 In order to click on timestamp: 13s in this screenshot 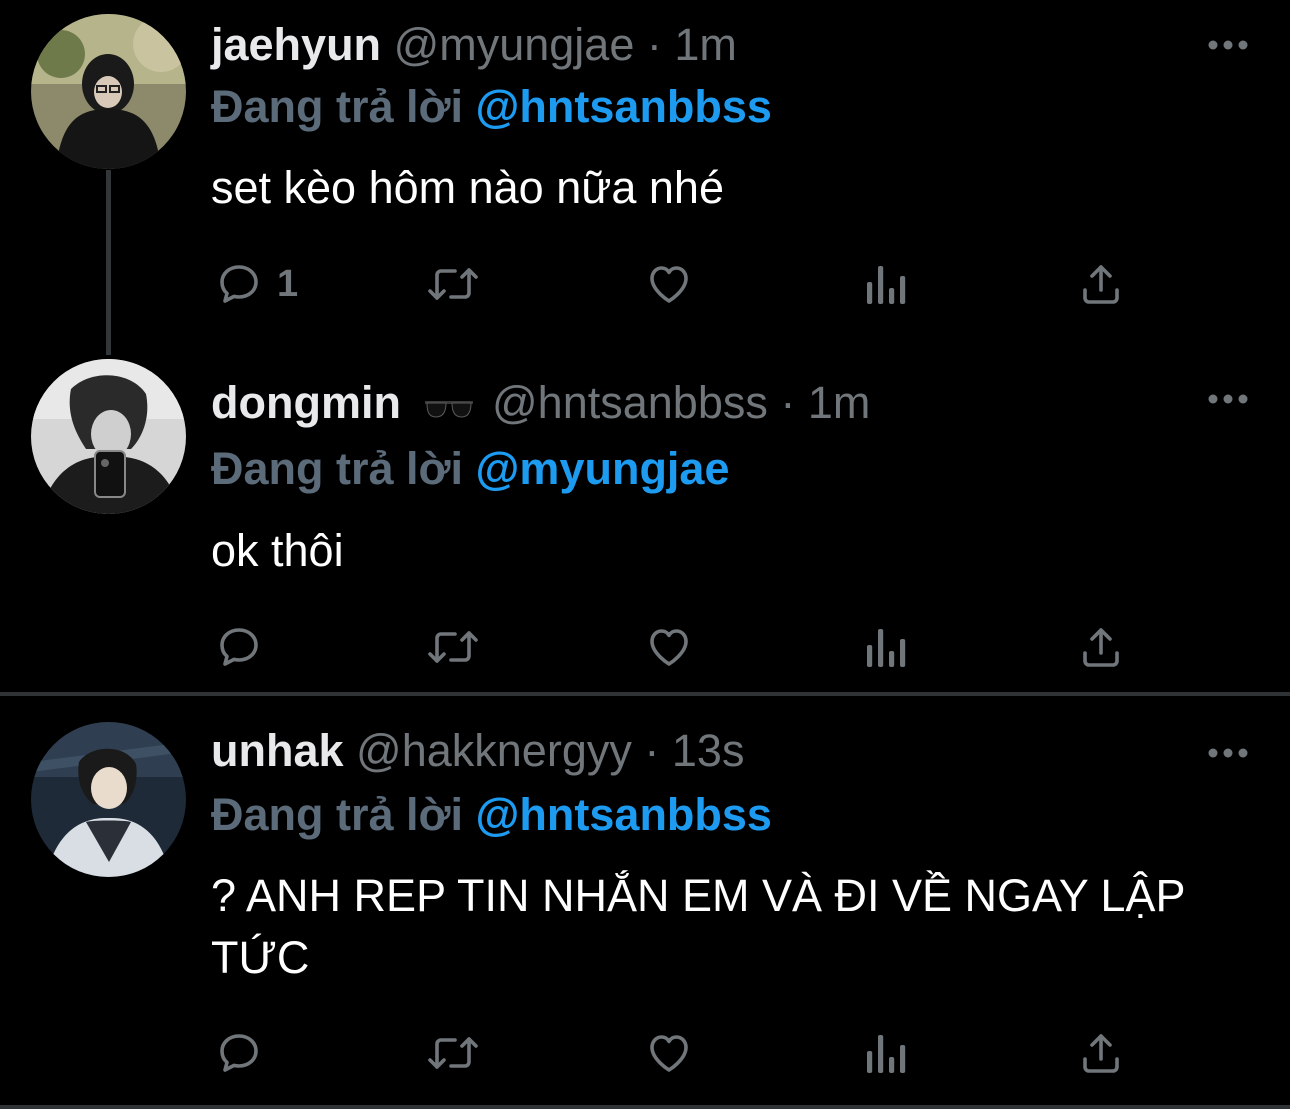, I will do `click(708, 750)`.